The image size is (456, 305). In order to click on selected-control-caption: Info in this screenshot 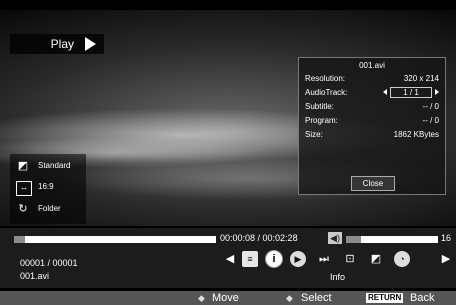, I will do `click(338, 277)`.